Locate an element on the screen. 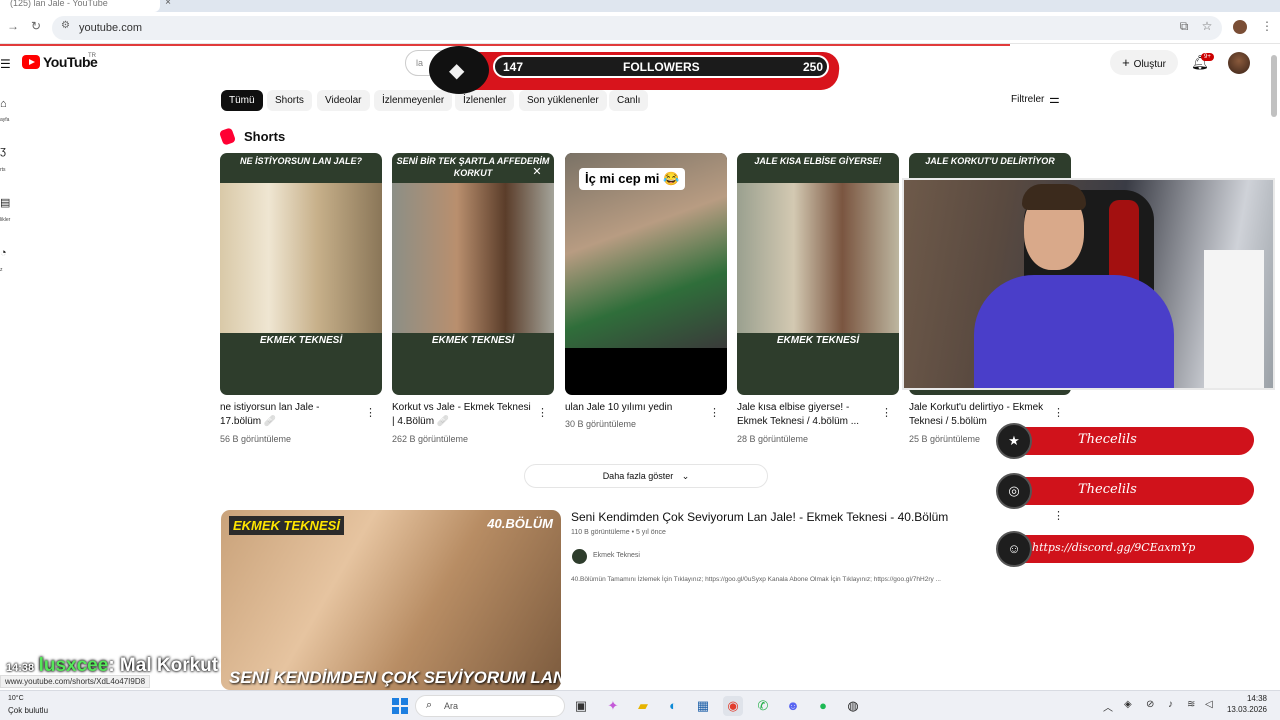 Image resolution: width=1280 pixels, height=720 pixels. clock-time: 14:38 is located at coordinates (1249, 698).